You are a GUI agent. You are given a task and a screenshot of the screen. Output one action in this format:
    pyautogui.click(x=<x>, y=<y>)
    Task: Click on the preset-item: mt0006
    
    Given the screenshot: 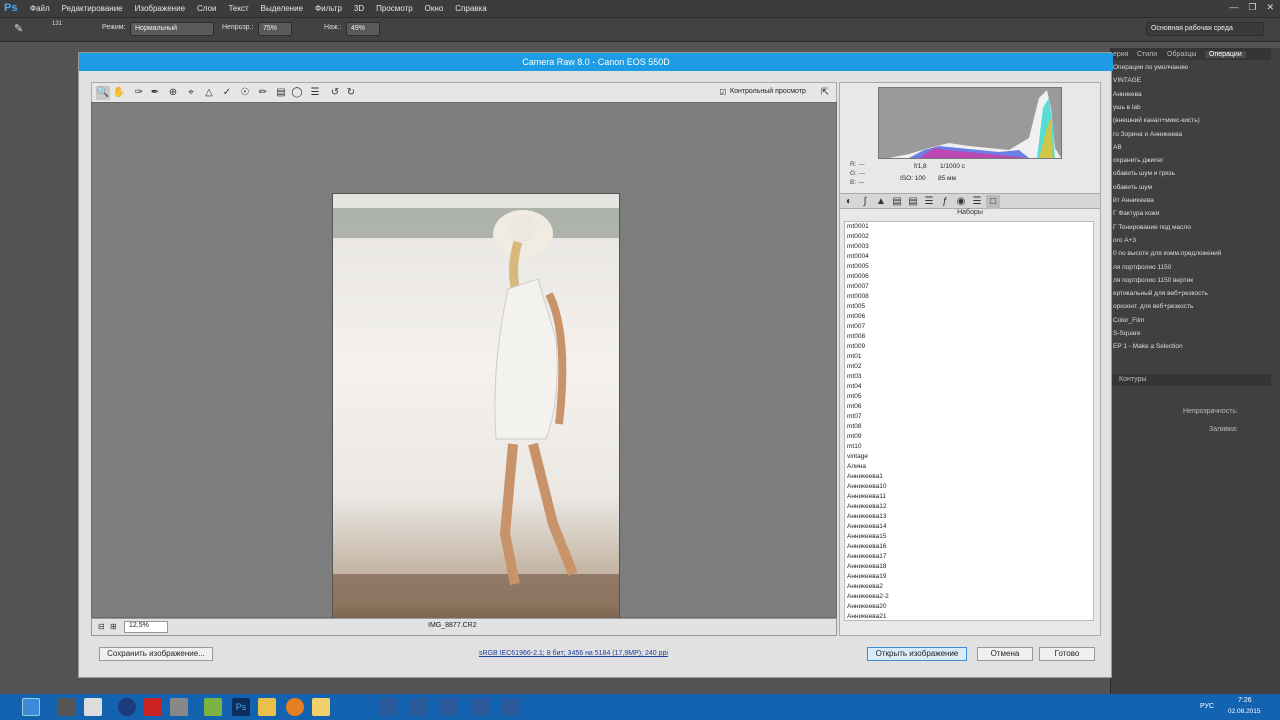 What is the action you would take?
    pyautogui.click(x=969, y=277)
    